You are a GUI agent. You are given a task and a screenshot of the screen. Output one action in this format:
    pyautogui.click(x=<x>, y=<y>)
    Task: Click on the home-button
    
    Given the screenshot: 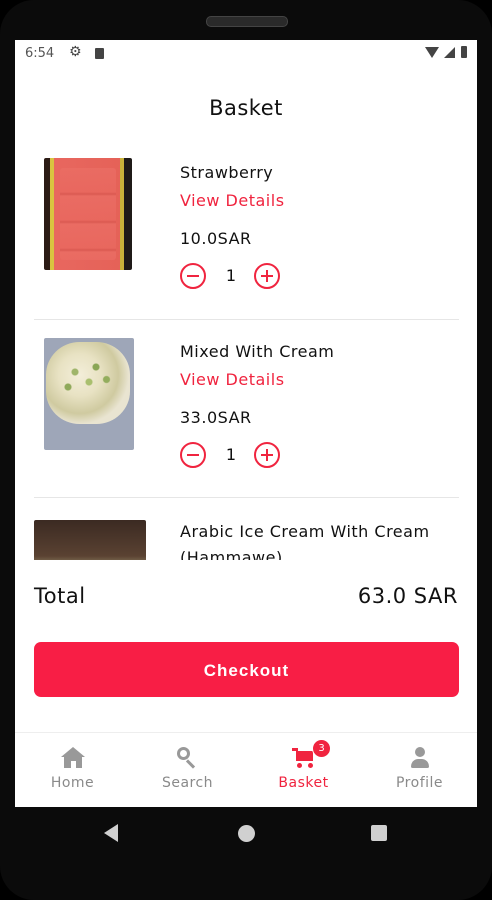 What is the action you would take?
    pyautogui.click(x=246, y=833)
    